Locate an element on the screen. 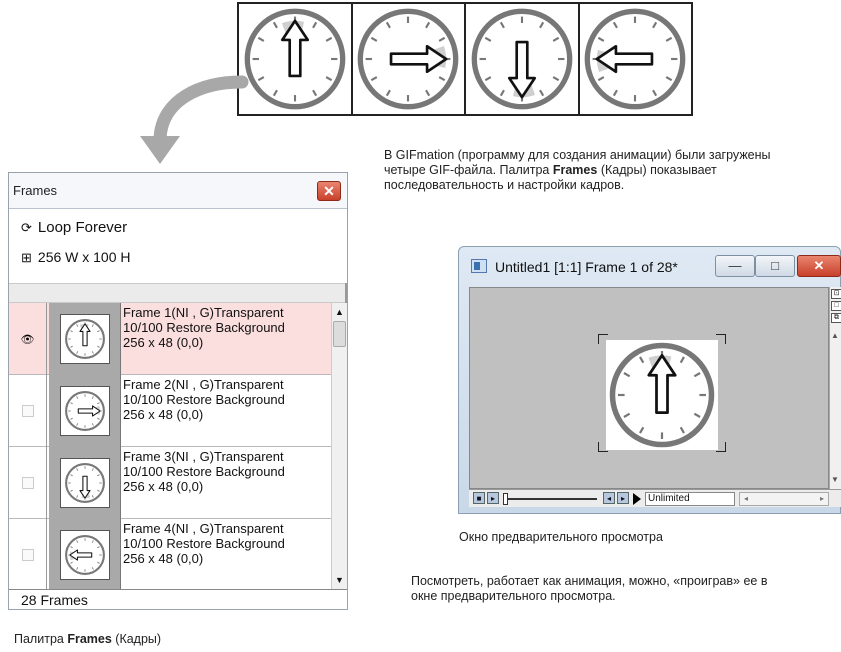 The height and width of the screenshot is (652, 841). palette-caption-bold: Frames is located at coordinates (89, 639).